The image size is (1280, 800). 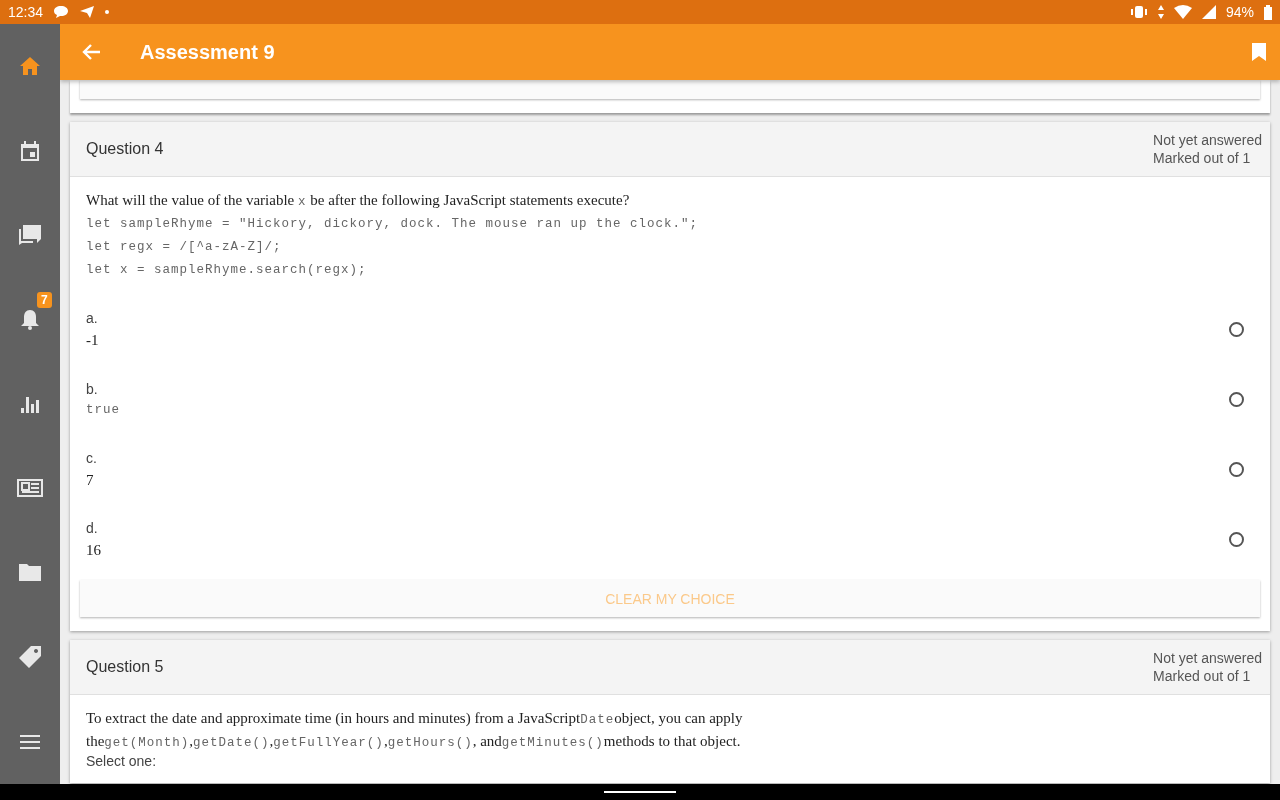 I want to click on select-instruction: Select one:, so click(x=121, y=761).